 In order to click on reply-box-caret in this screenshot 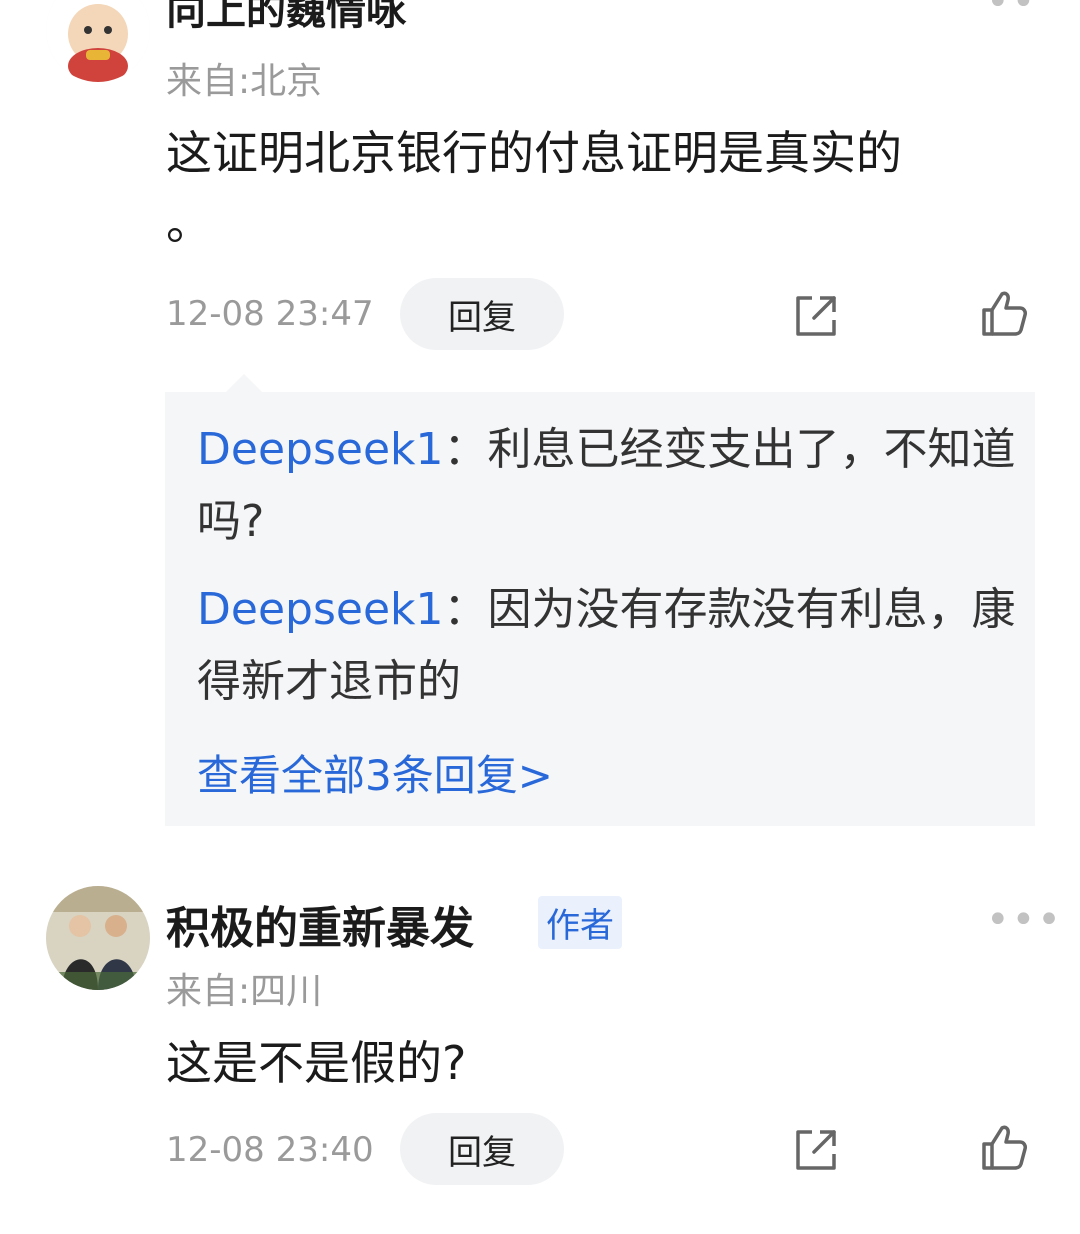, I will do `click(244, 384)`.